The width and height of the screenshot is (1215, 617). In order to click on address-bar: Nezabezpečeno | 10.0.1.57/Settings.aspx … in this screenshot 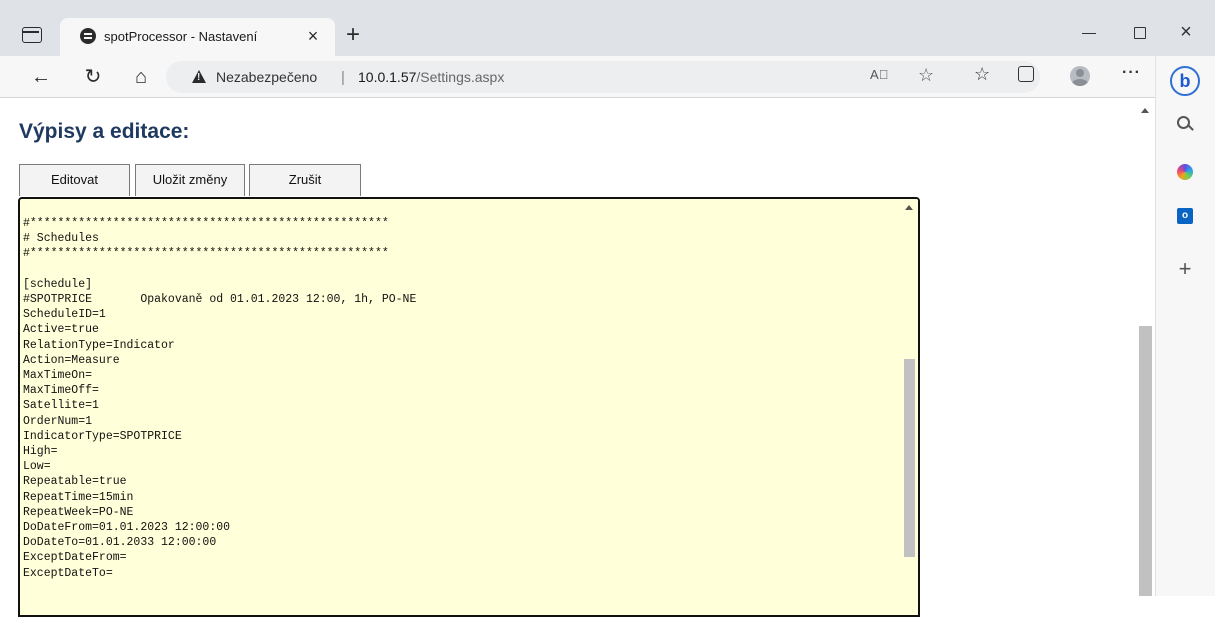, I will do `click(603, 77)`.